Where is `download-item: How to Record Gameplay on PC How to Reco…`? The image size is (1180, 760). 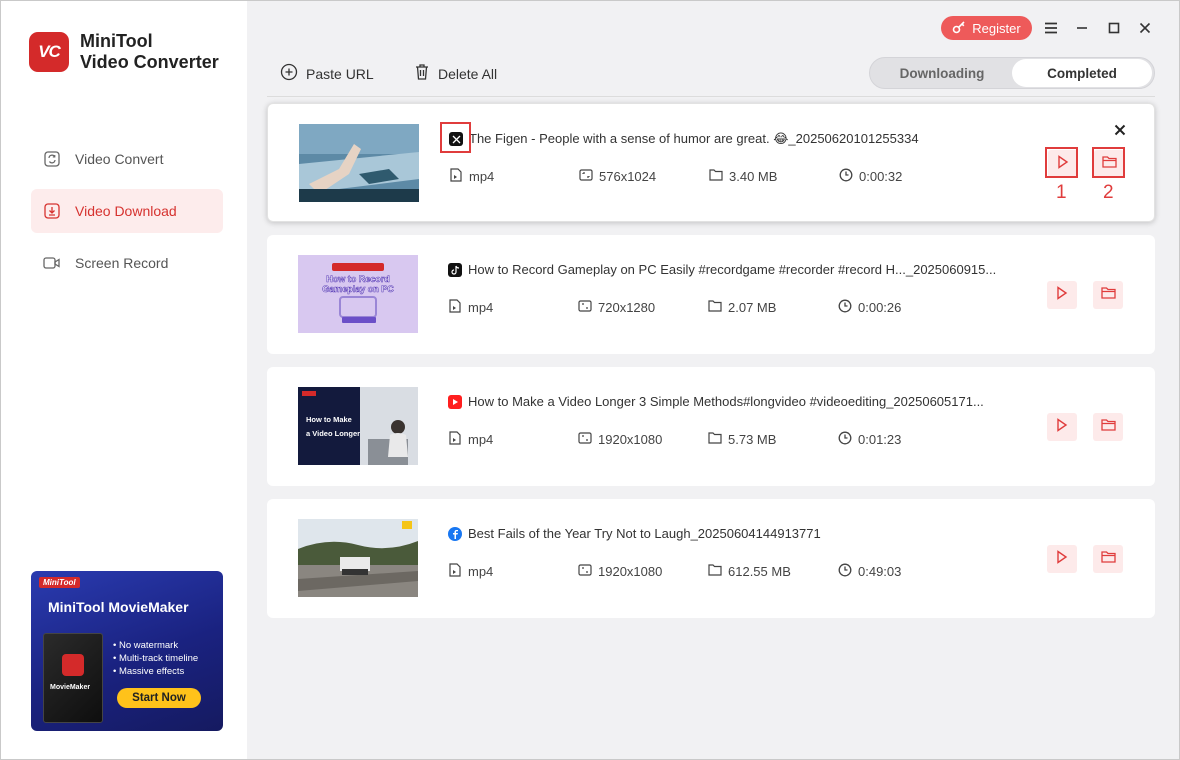
download-item: How to Record Gameplay on PC How to Reco… is located at coordinates (711, 294).